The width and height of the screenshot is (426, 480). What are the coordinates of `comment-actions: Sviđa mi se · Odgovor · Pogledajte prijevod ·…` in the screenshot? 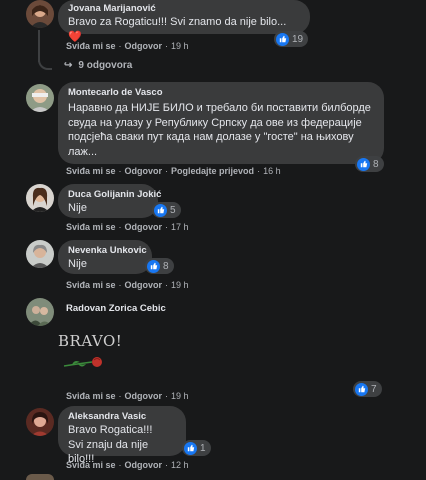 It's located at (173, 171).